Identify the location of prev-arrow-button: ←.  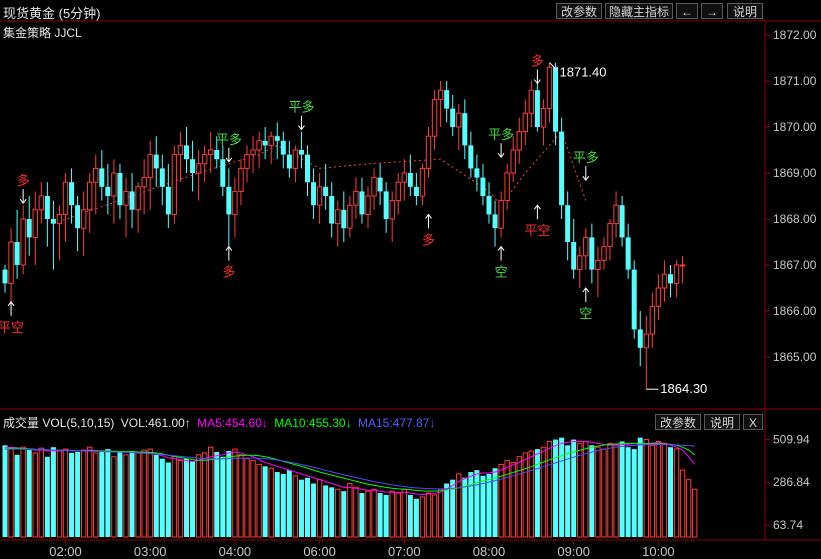
(687, 11).